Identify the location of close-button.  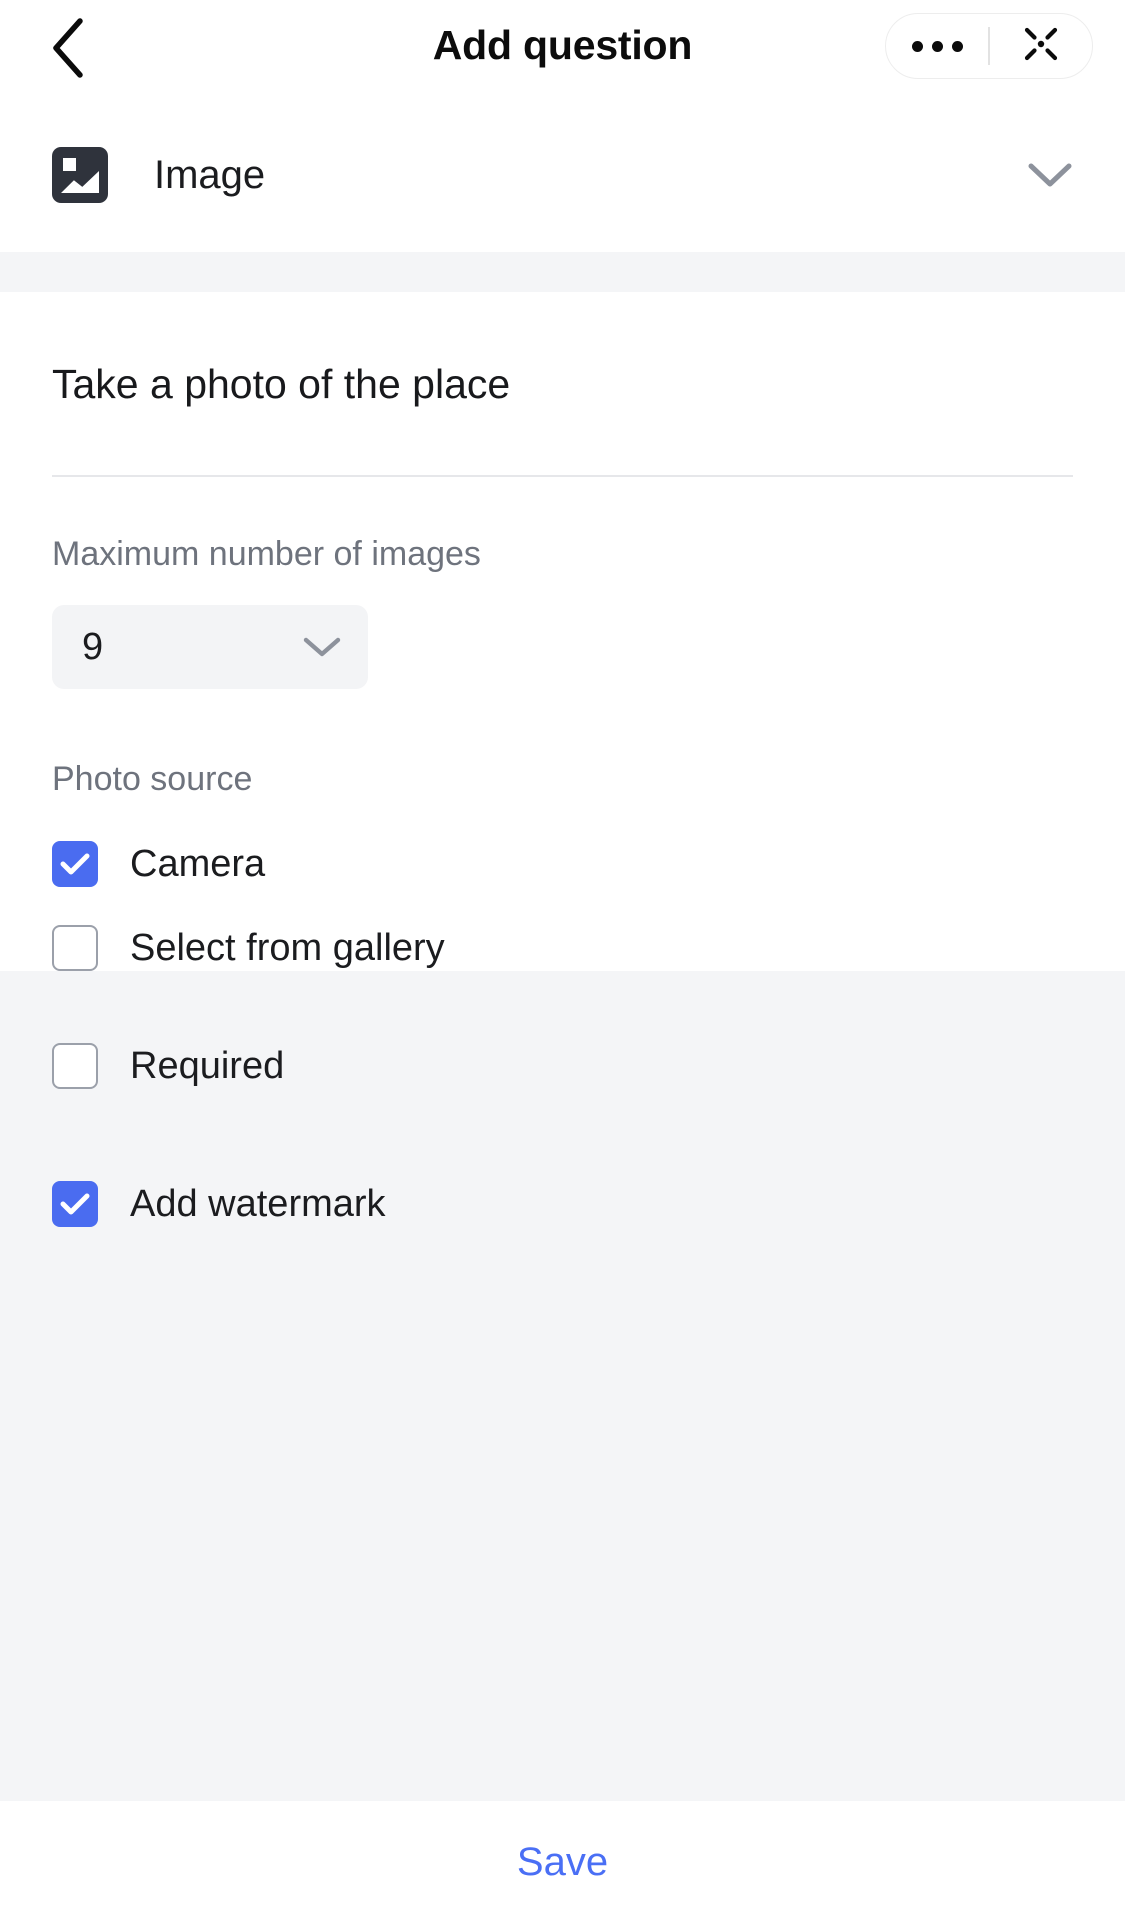
(1041, 46).